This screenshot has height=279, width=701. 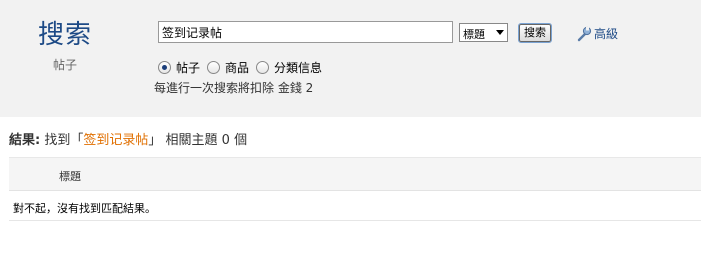 I want to click on search-cost-note: 每進行一次搜索將扣除 金錢 2, so click(x=234, y=88).